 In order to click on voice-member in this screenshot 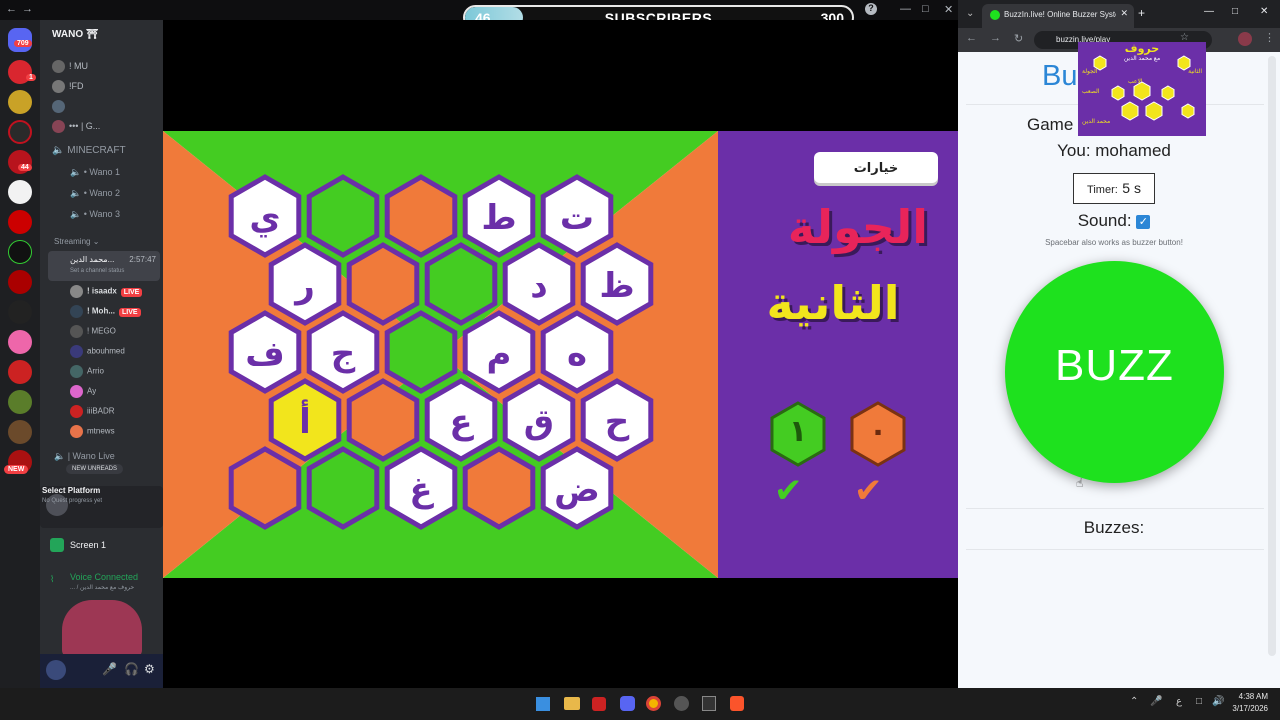, I will do `click(60, 106)`.